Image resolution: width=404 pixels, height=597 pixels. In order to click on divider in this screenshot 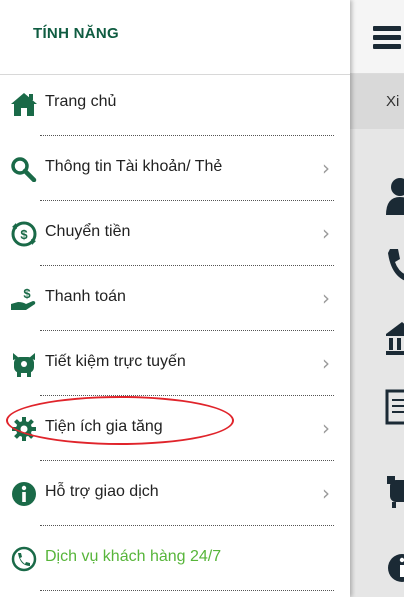, I will do `click(187, 590)`.